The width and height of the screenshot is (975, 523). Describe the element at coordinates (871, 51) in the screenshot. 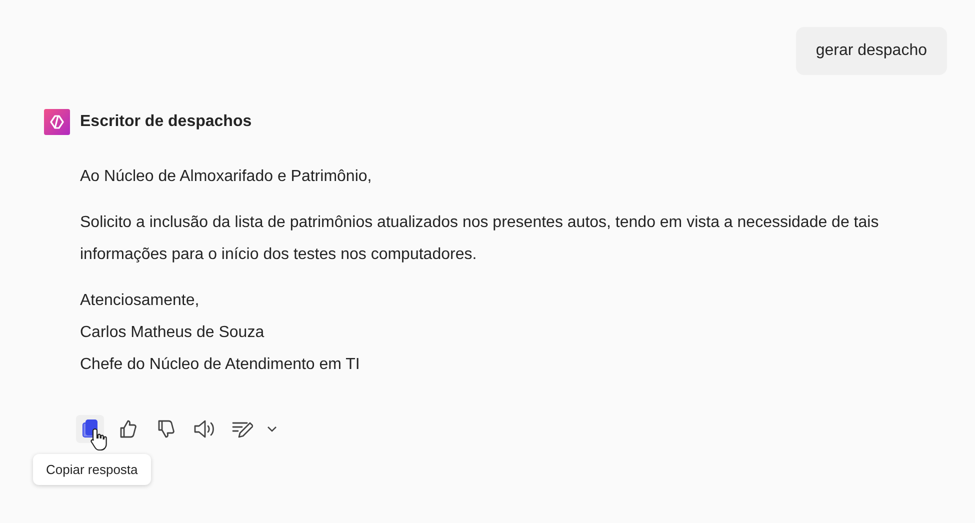

I see `user-message: gerar despacho` at that location.